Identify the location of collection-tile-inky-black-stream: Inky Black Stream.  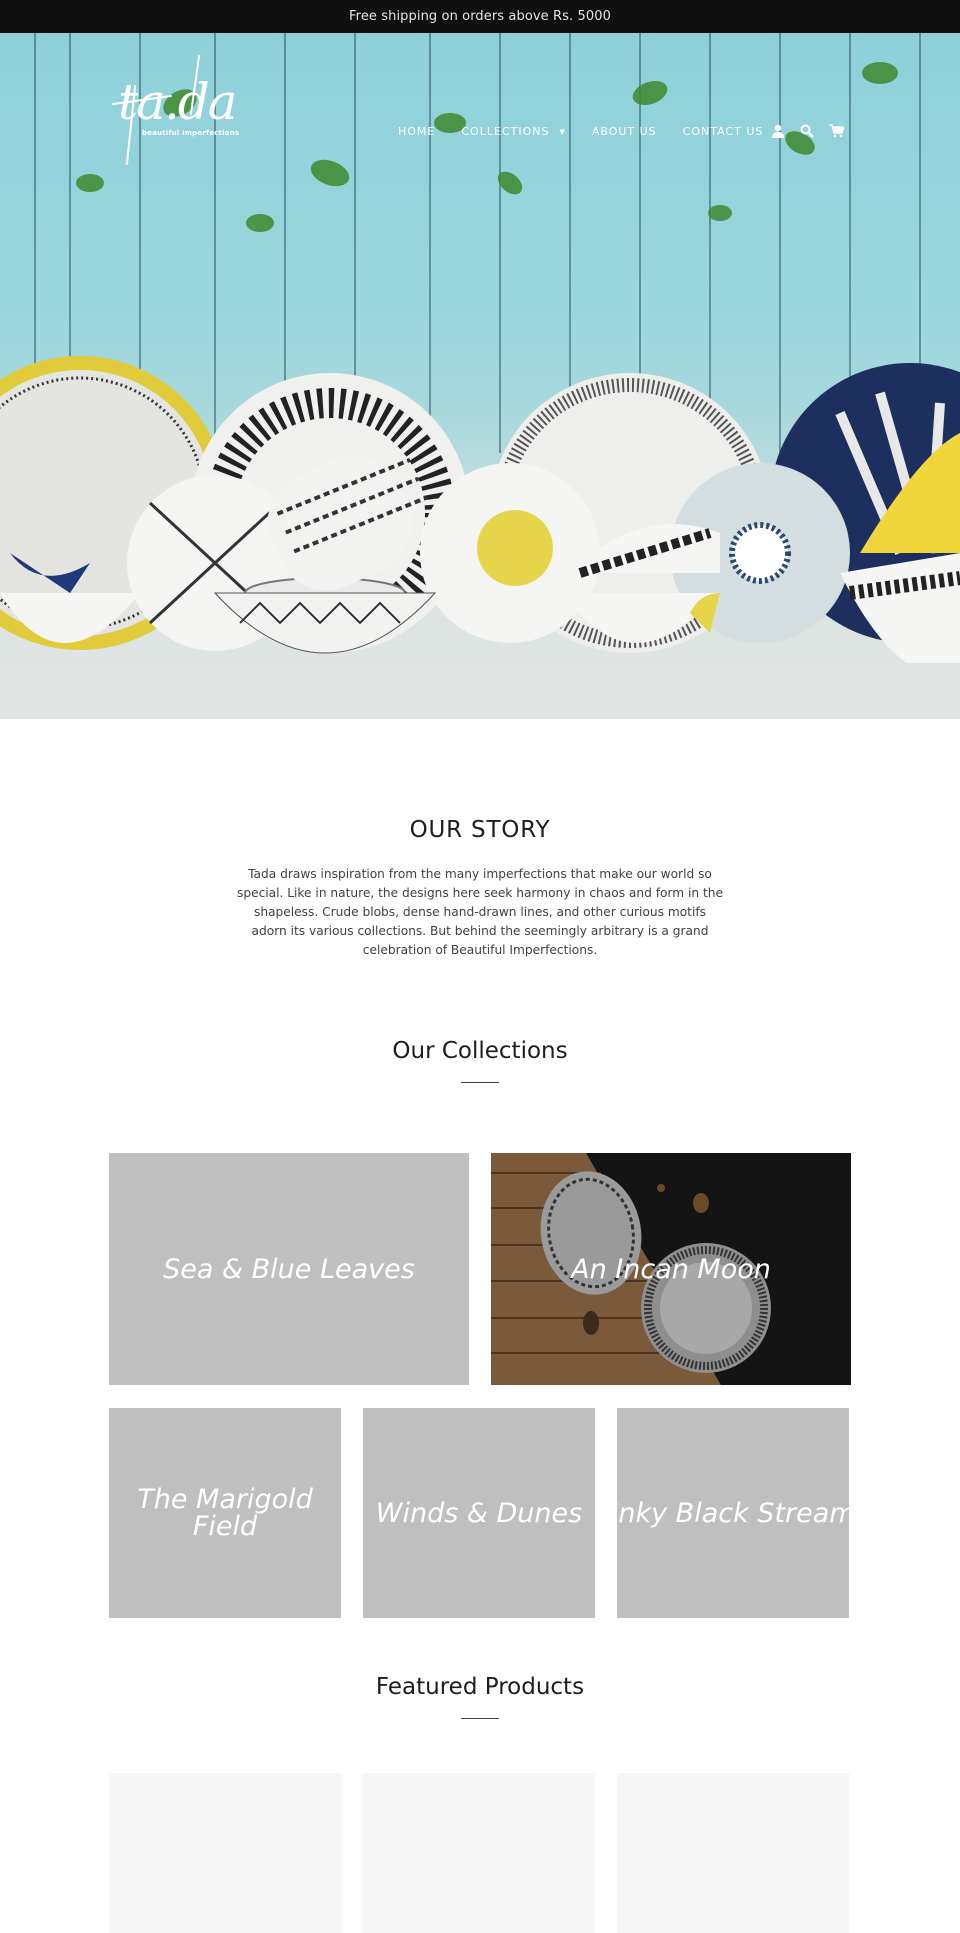
(733, 1513).